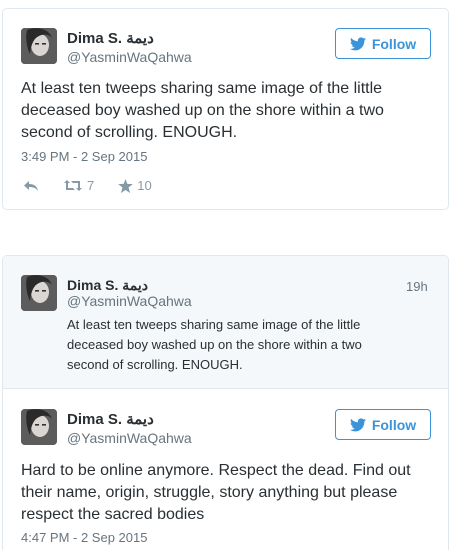 The image size is (460, 550). Describe the element at coordinates (91, 185) in the screenshot. I see `retweet-count: 7` at that location.